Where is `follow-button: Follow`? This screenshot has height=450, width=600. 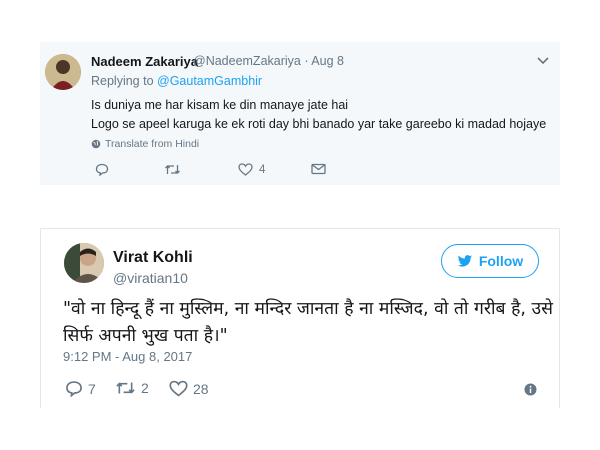 follow-button: Follow is located at coordinates (490, 261).